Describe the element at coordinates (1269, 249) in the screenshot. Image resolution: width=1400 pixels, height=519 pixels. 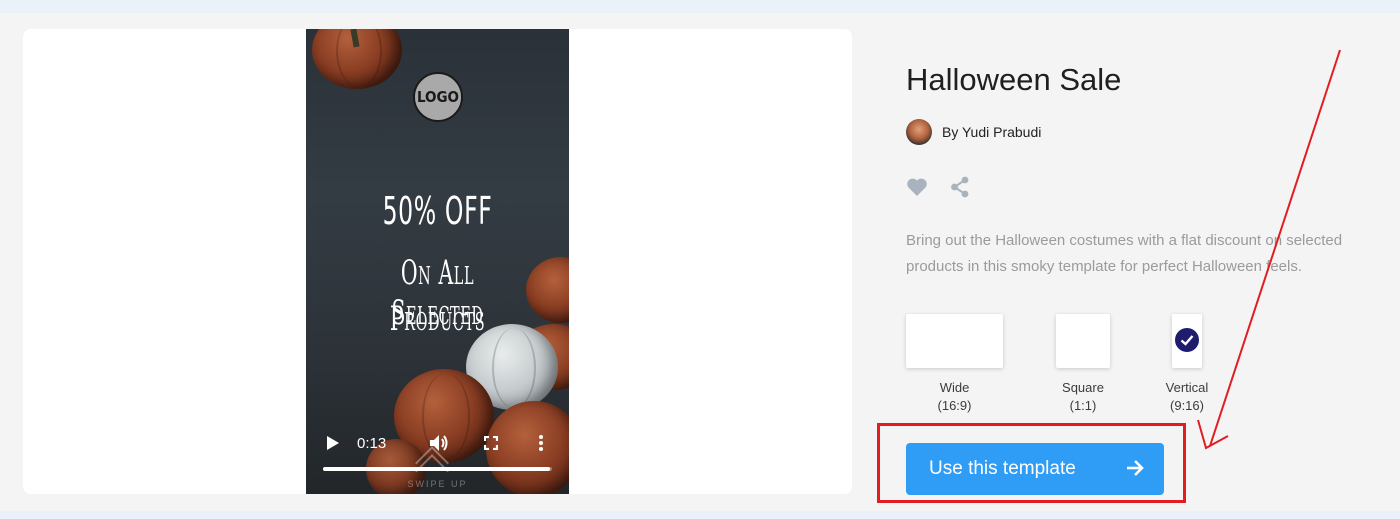
I see `annotation-arrow` at that location.